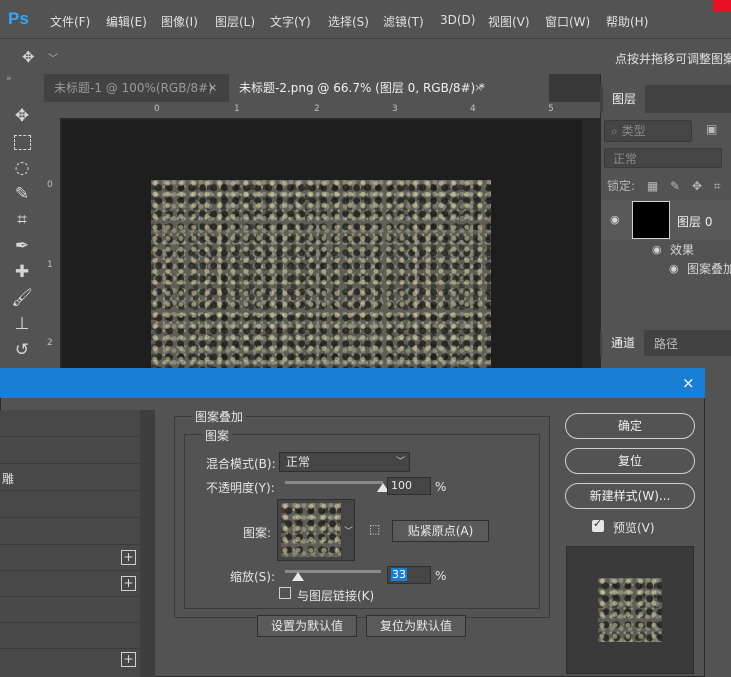  Describe the element at coordinates (673, 59) in the screenshot. I see `options-hint: 点按并拖移可调整图案` at that location.